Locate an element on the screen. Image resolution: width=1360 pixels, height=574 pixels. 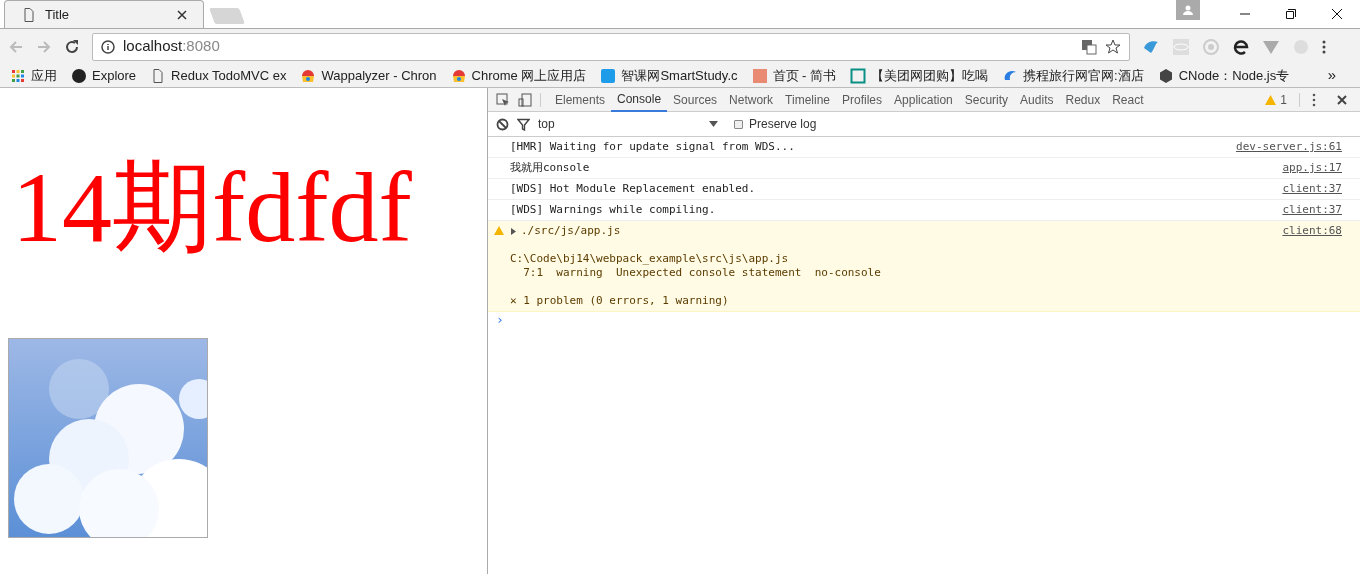
warning-count: 1 is located at coordinates (1283, 99).